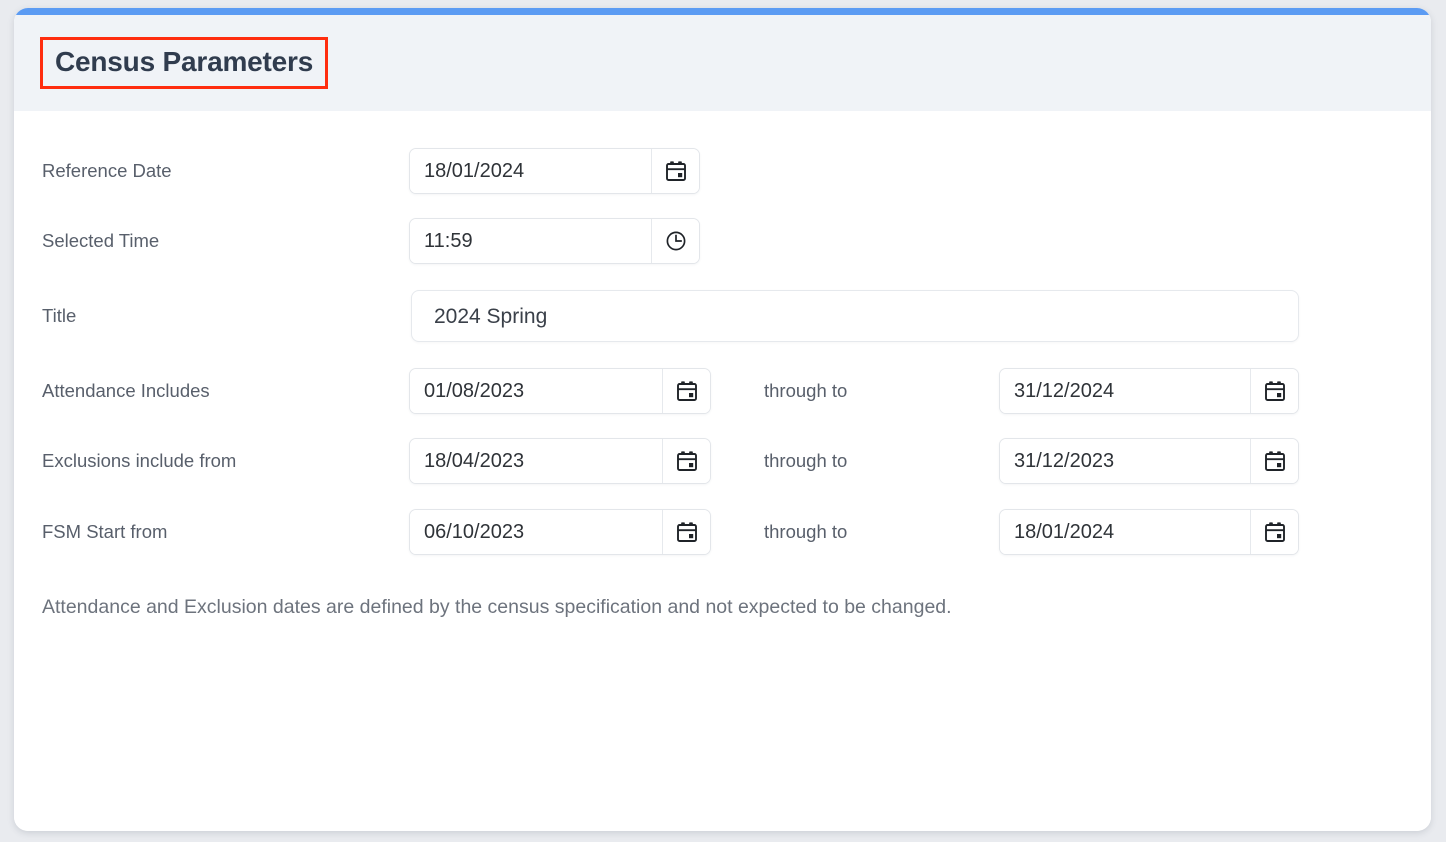 The image size is (1446, 842). What do you see at coordinates (105, 531) in the screenshot?
I see `label-fsm-start-from: FSM Start from` at bounding box center [105, 531].